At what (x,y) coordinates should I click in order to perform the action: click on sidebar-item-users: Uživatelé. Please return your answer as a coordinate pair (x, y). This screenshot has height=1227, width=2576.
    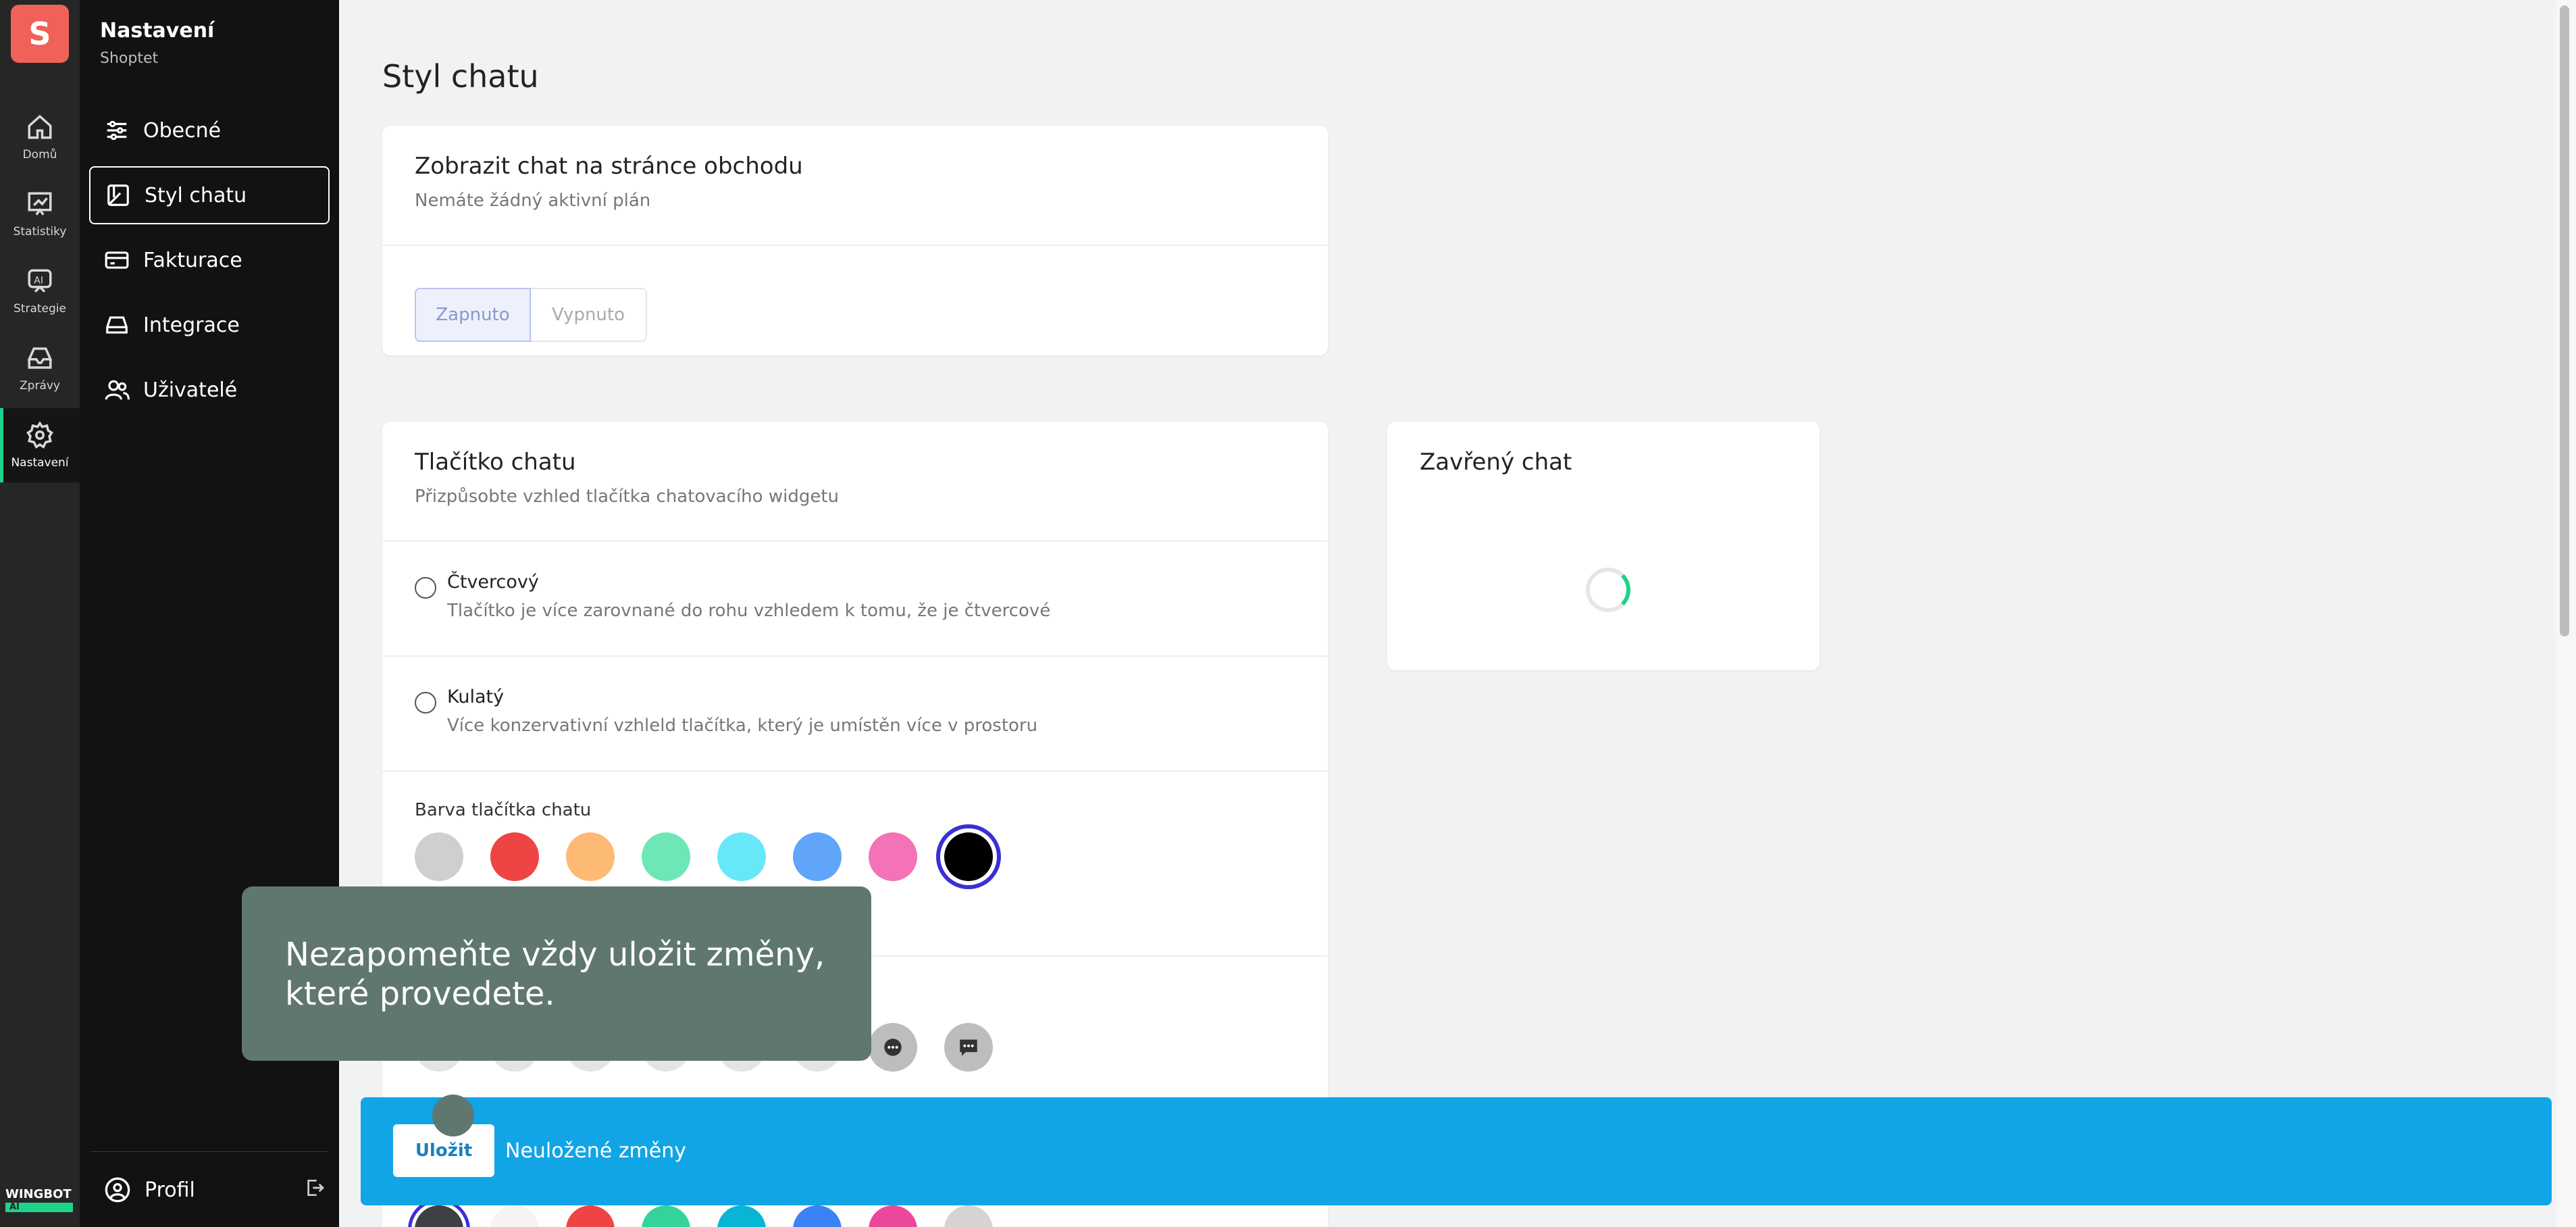
    Looking at the image, I should click on (209, 390).